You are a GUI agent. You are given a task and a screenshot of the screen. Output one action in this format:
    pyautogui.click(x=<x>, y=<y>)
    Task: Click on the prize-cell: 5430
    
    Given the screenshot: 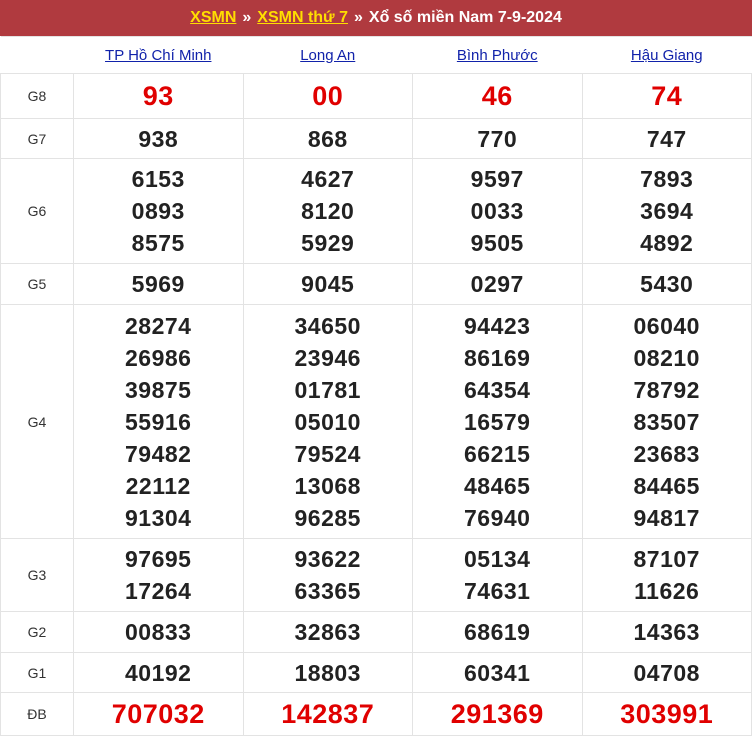 What is the action you would take?
    pyautogui.click(x=666, y=284)
    